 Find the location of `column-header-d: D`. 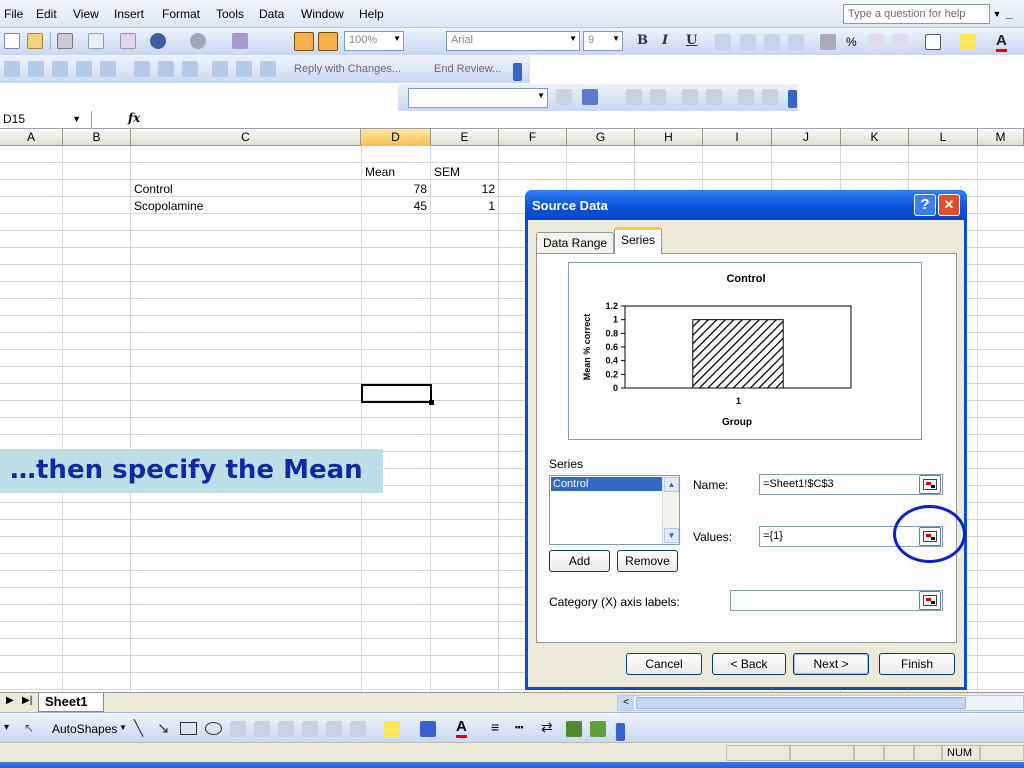

column-header-d: D is located at coordinates (396, 137).